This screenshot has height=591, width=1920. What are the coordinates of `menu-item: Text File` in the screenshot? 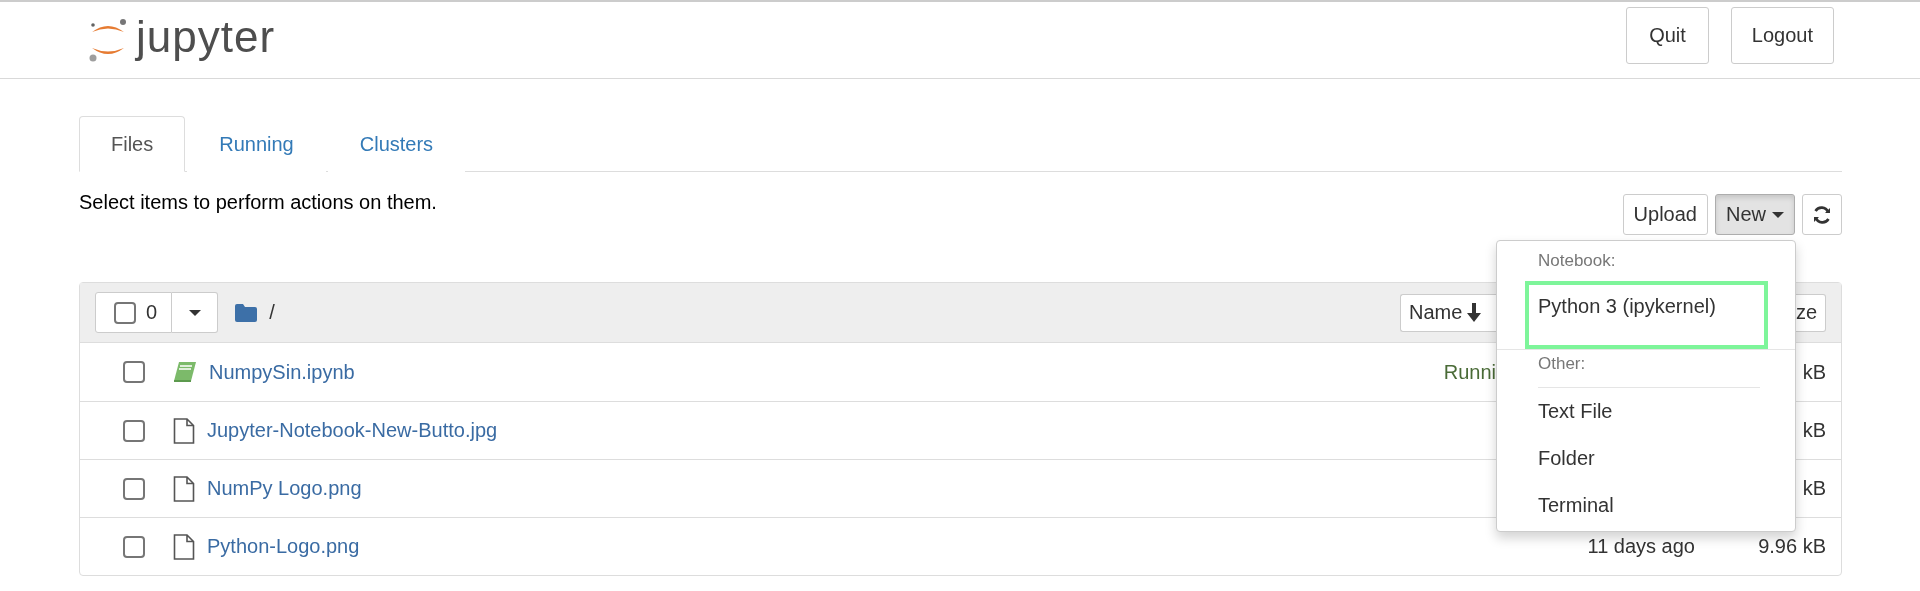 It's located at (1646, 411).